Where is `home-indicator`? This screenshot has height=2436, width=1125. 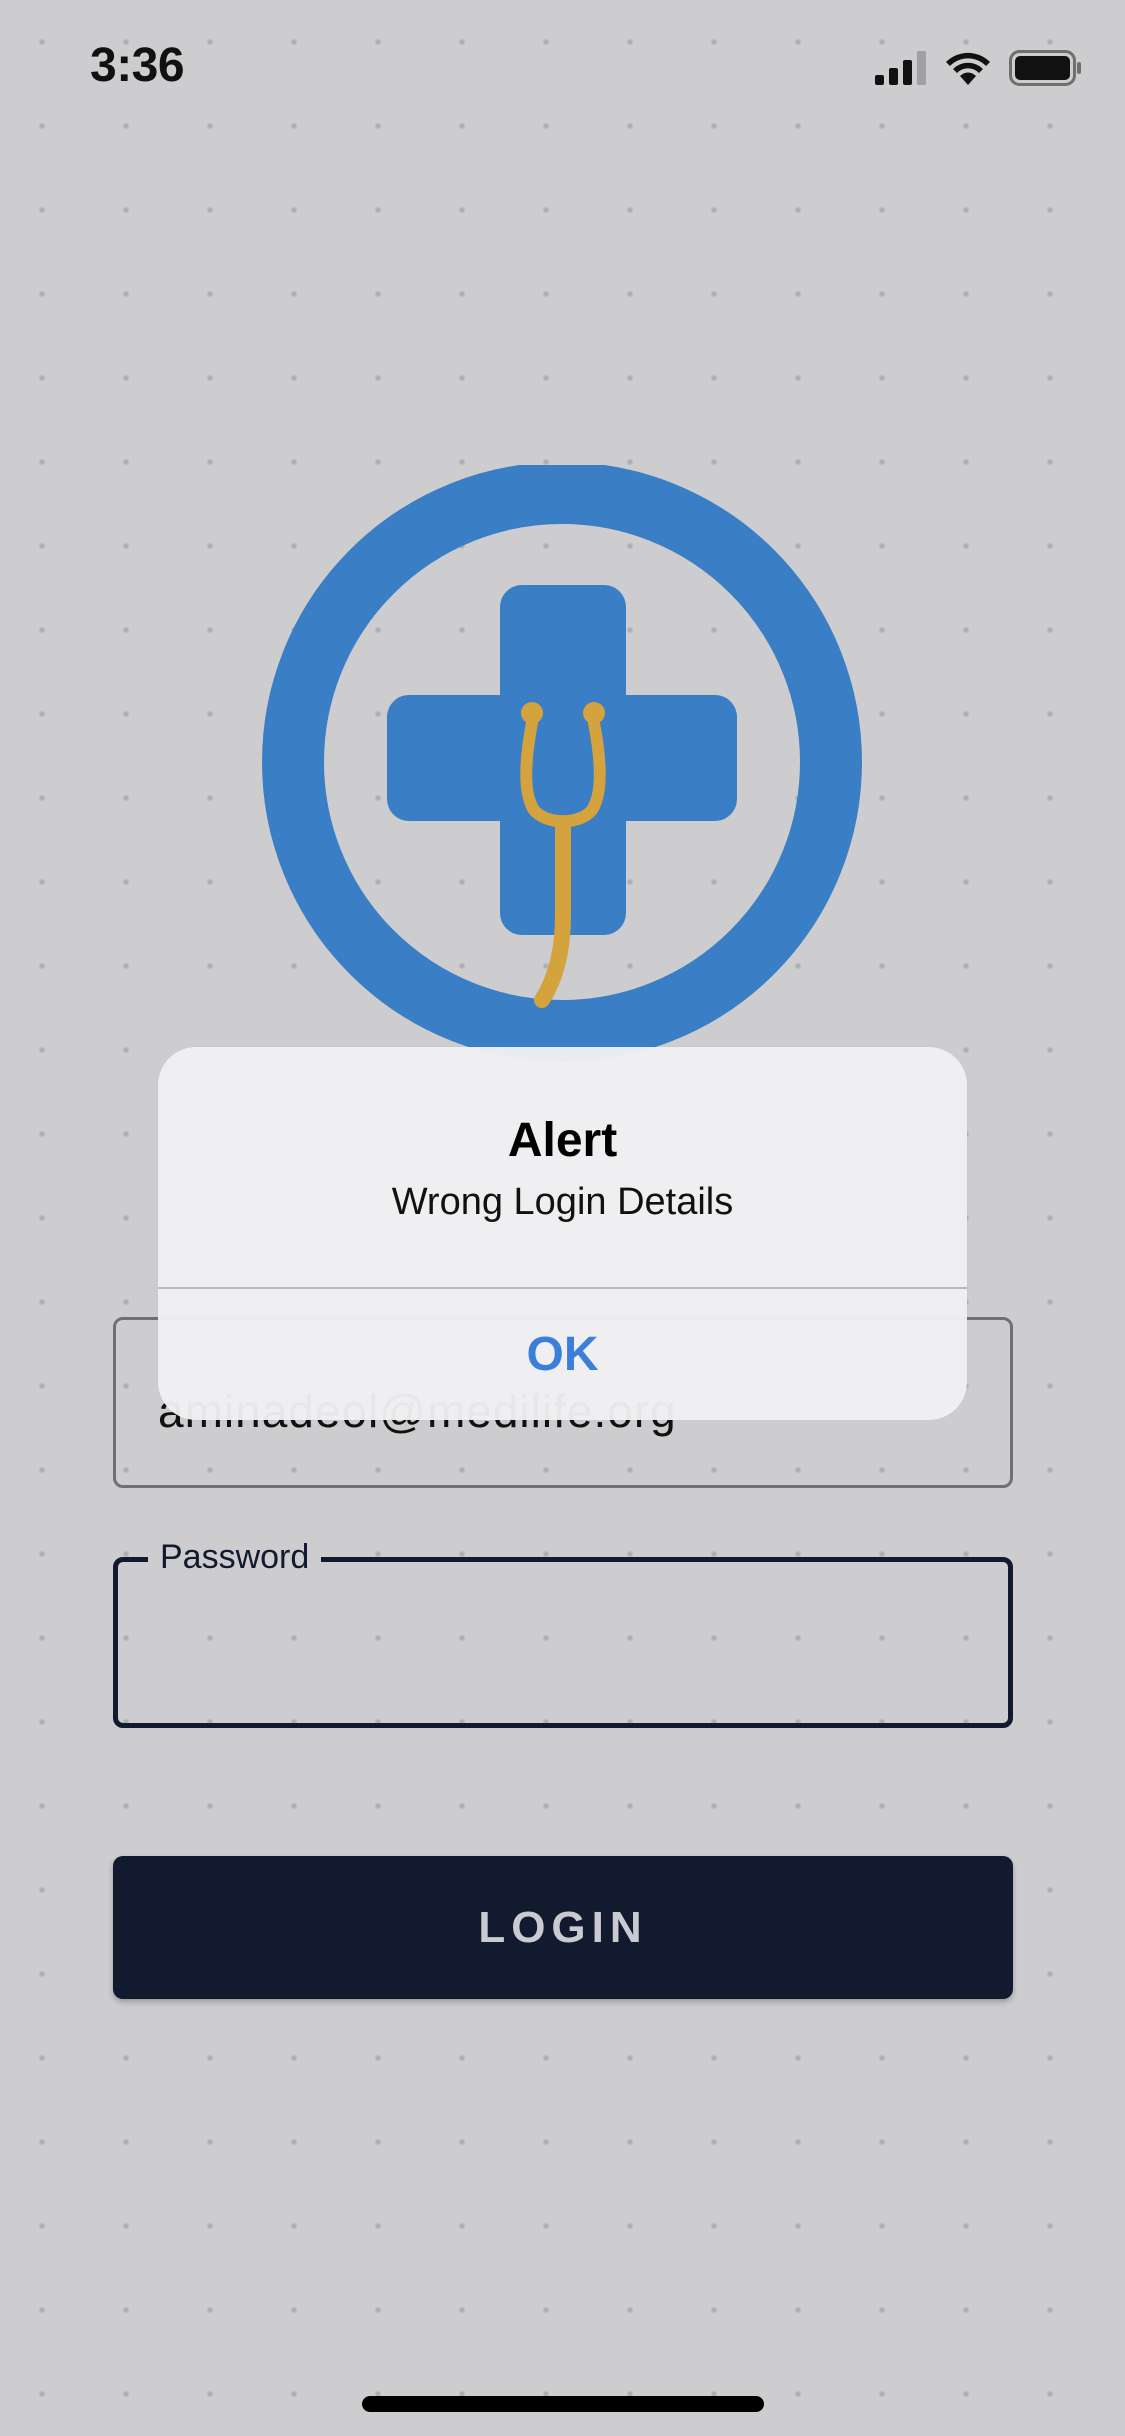
home-indicator is located at coordinates (563, 2404).